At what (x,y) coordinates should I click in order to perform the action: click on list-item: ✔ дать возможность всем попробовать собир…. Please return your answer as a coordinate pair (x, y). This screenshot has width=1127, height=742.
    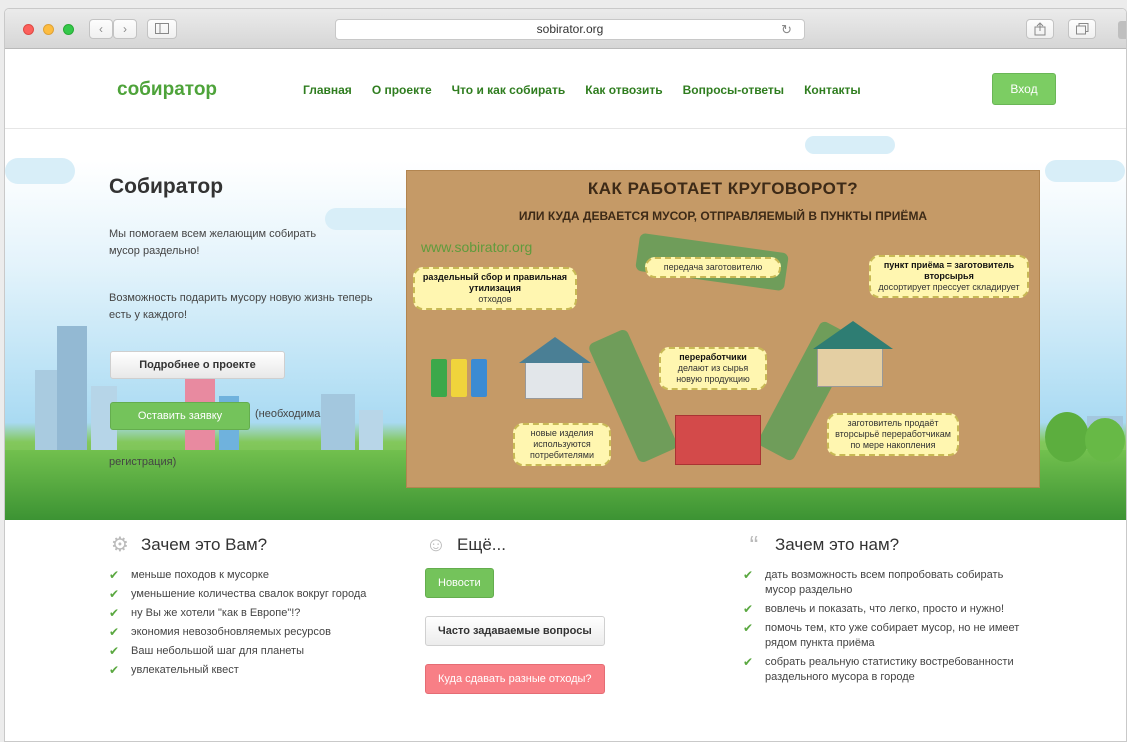
    Looking at the image, I should click on (873, 582).